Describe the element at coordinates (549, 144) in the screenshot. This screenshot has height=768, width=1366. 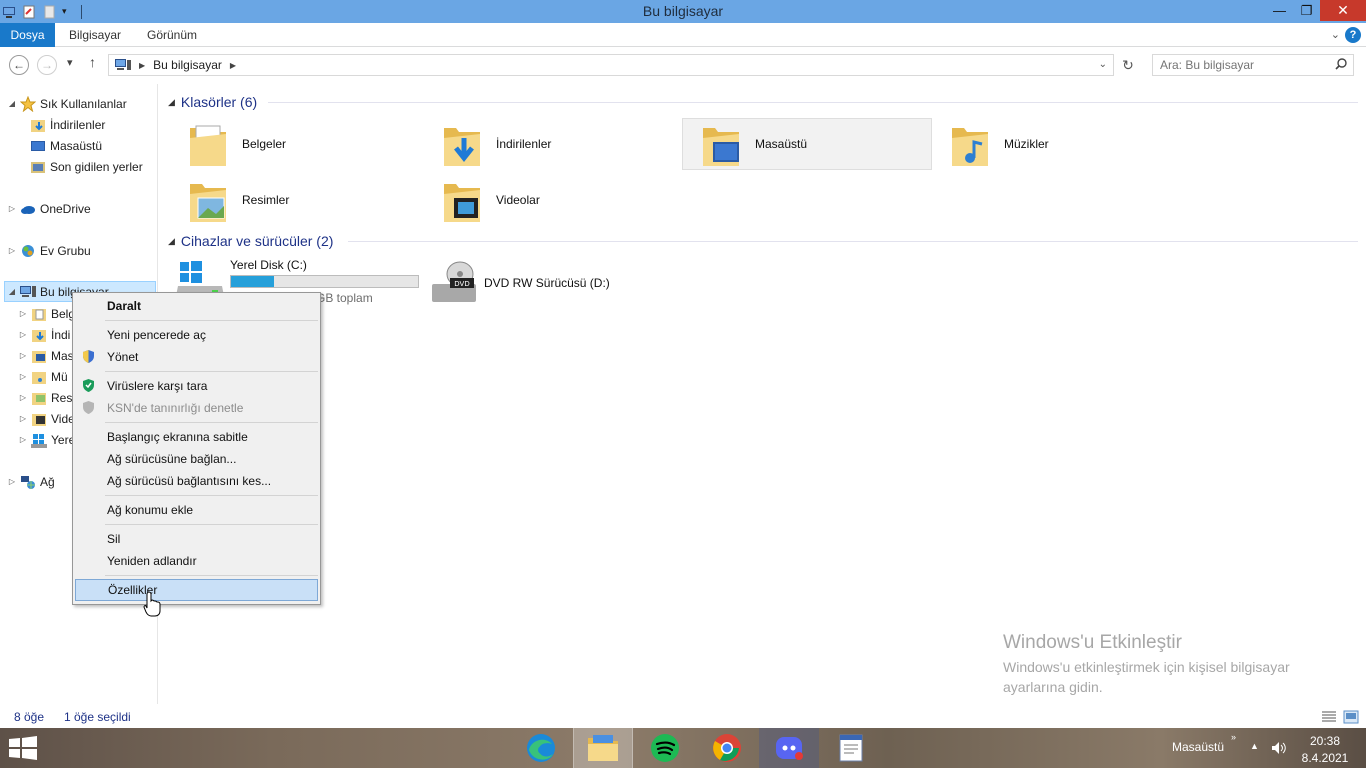
I see `folder-downloads: İndirilenler` at that location.